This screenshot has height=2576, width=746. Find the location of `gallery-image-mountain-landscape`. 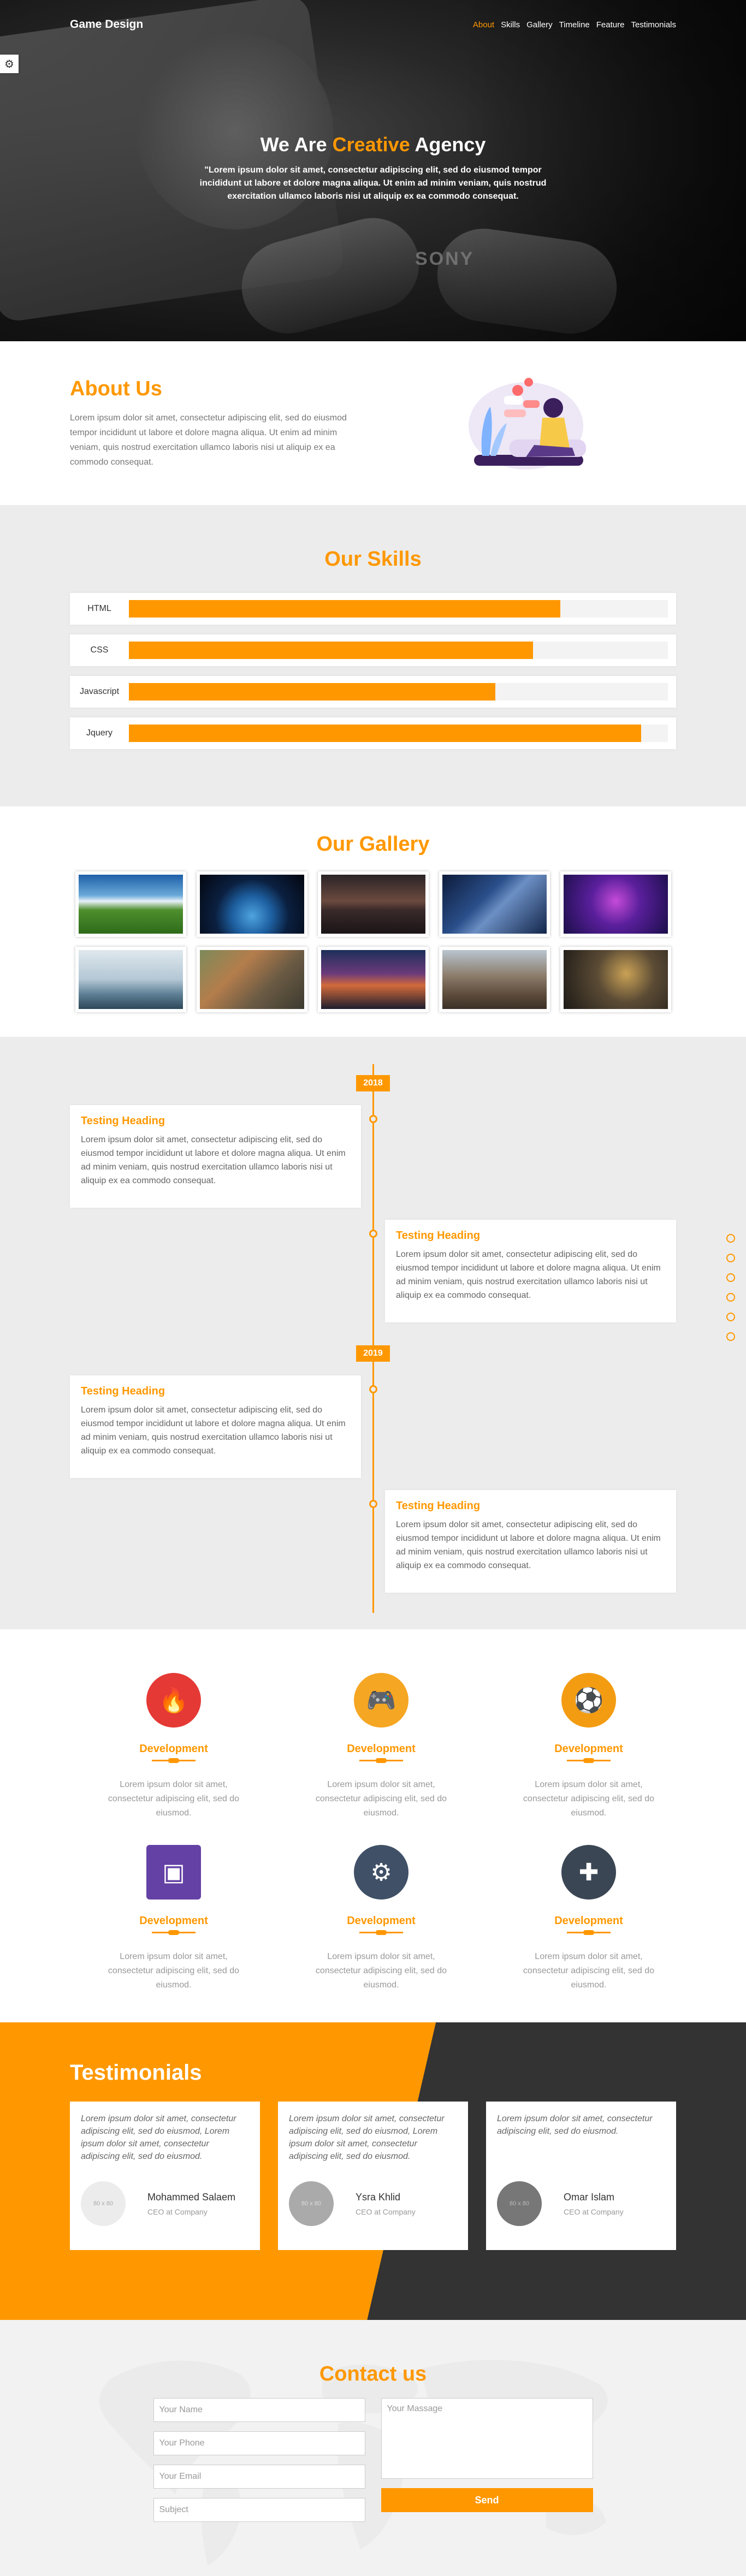

gallery-image-mountain-landscape is located at coordinates (131, 904).